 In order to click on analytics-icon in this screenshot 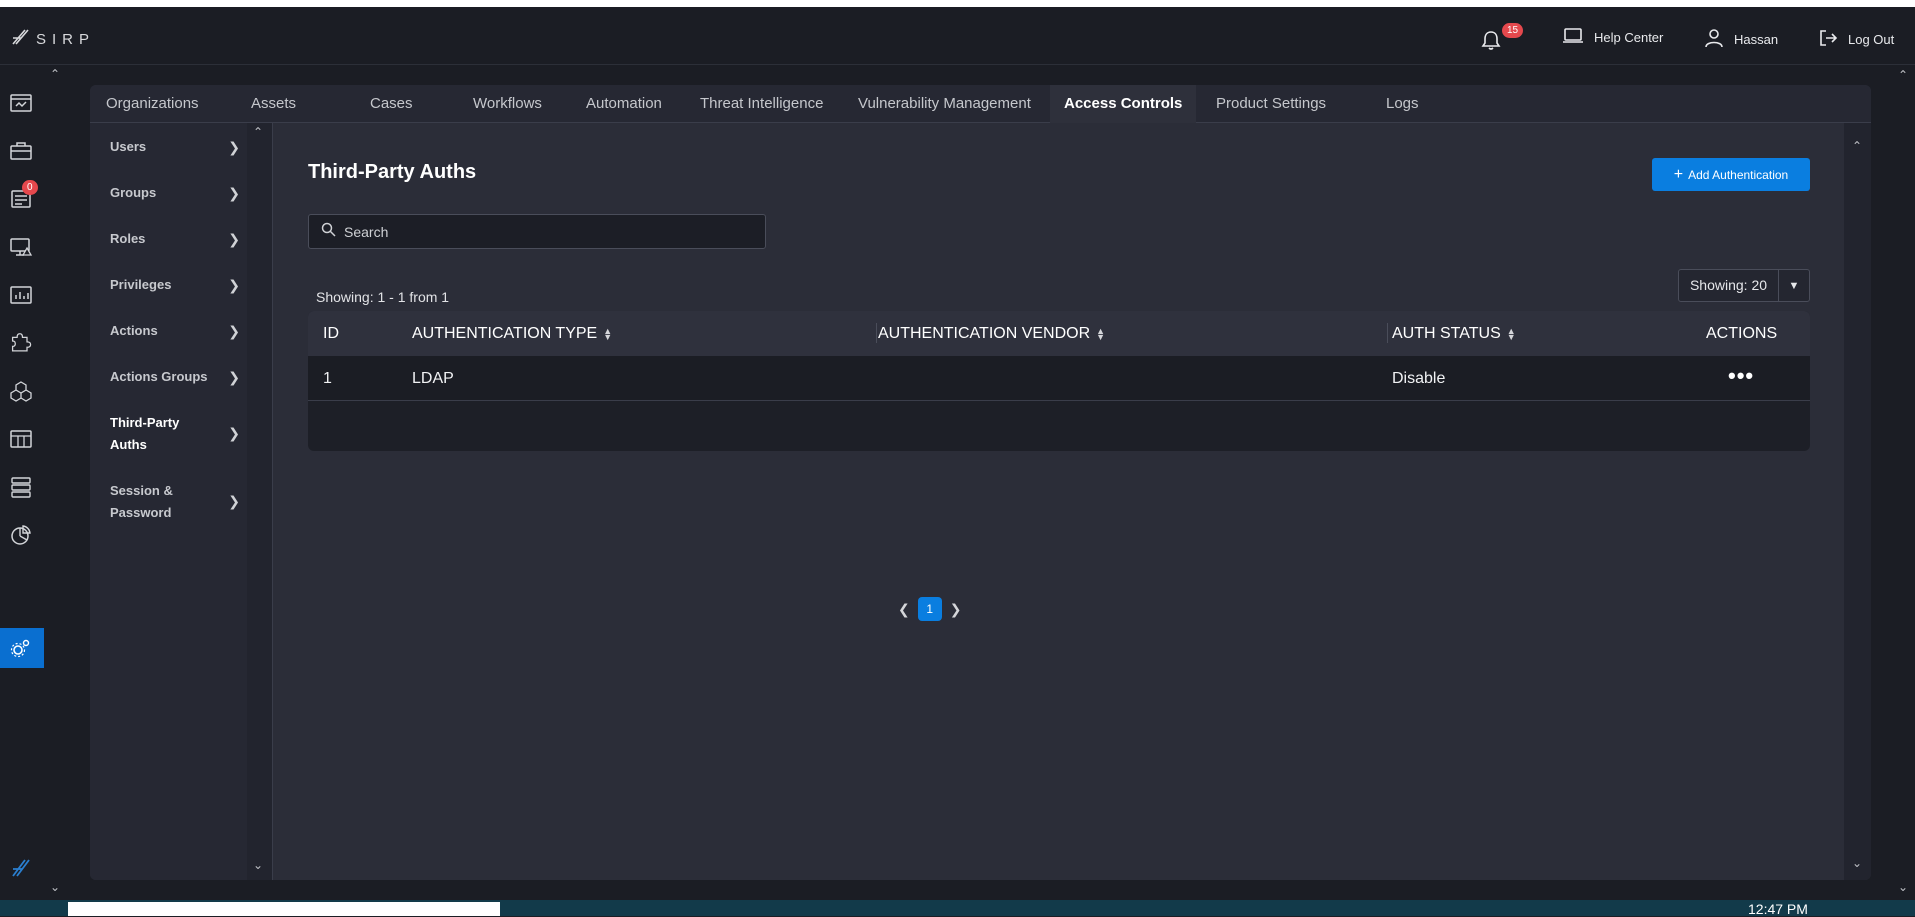, I will do `click(21, 295)`.